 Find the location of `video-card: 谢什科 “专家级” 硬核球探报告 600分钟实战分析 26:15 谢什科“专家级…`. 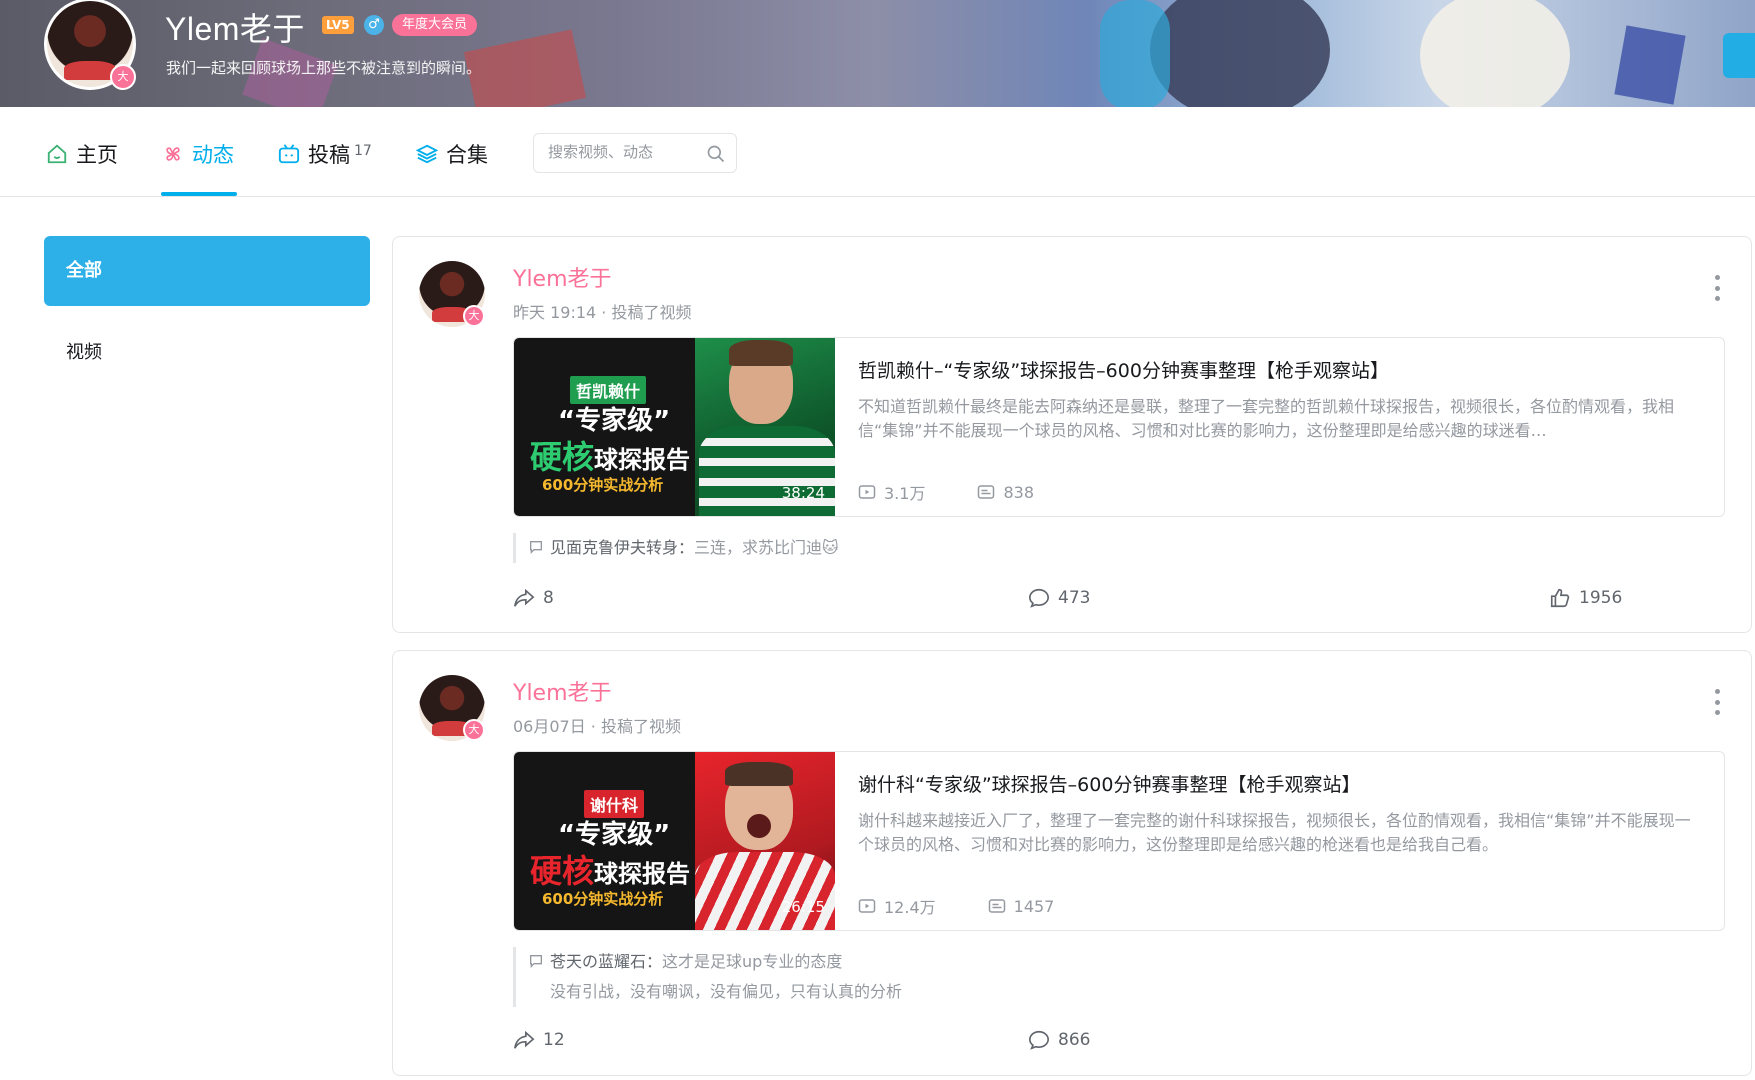

video-card: 谢什科 “专家级” 硬核球探报告 600分钟实战分析 26:15 谢什科“专家级… is located at coordinates (1119, 841).